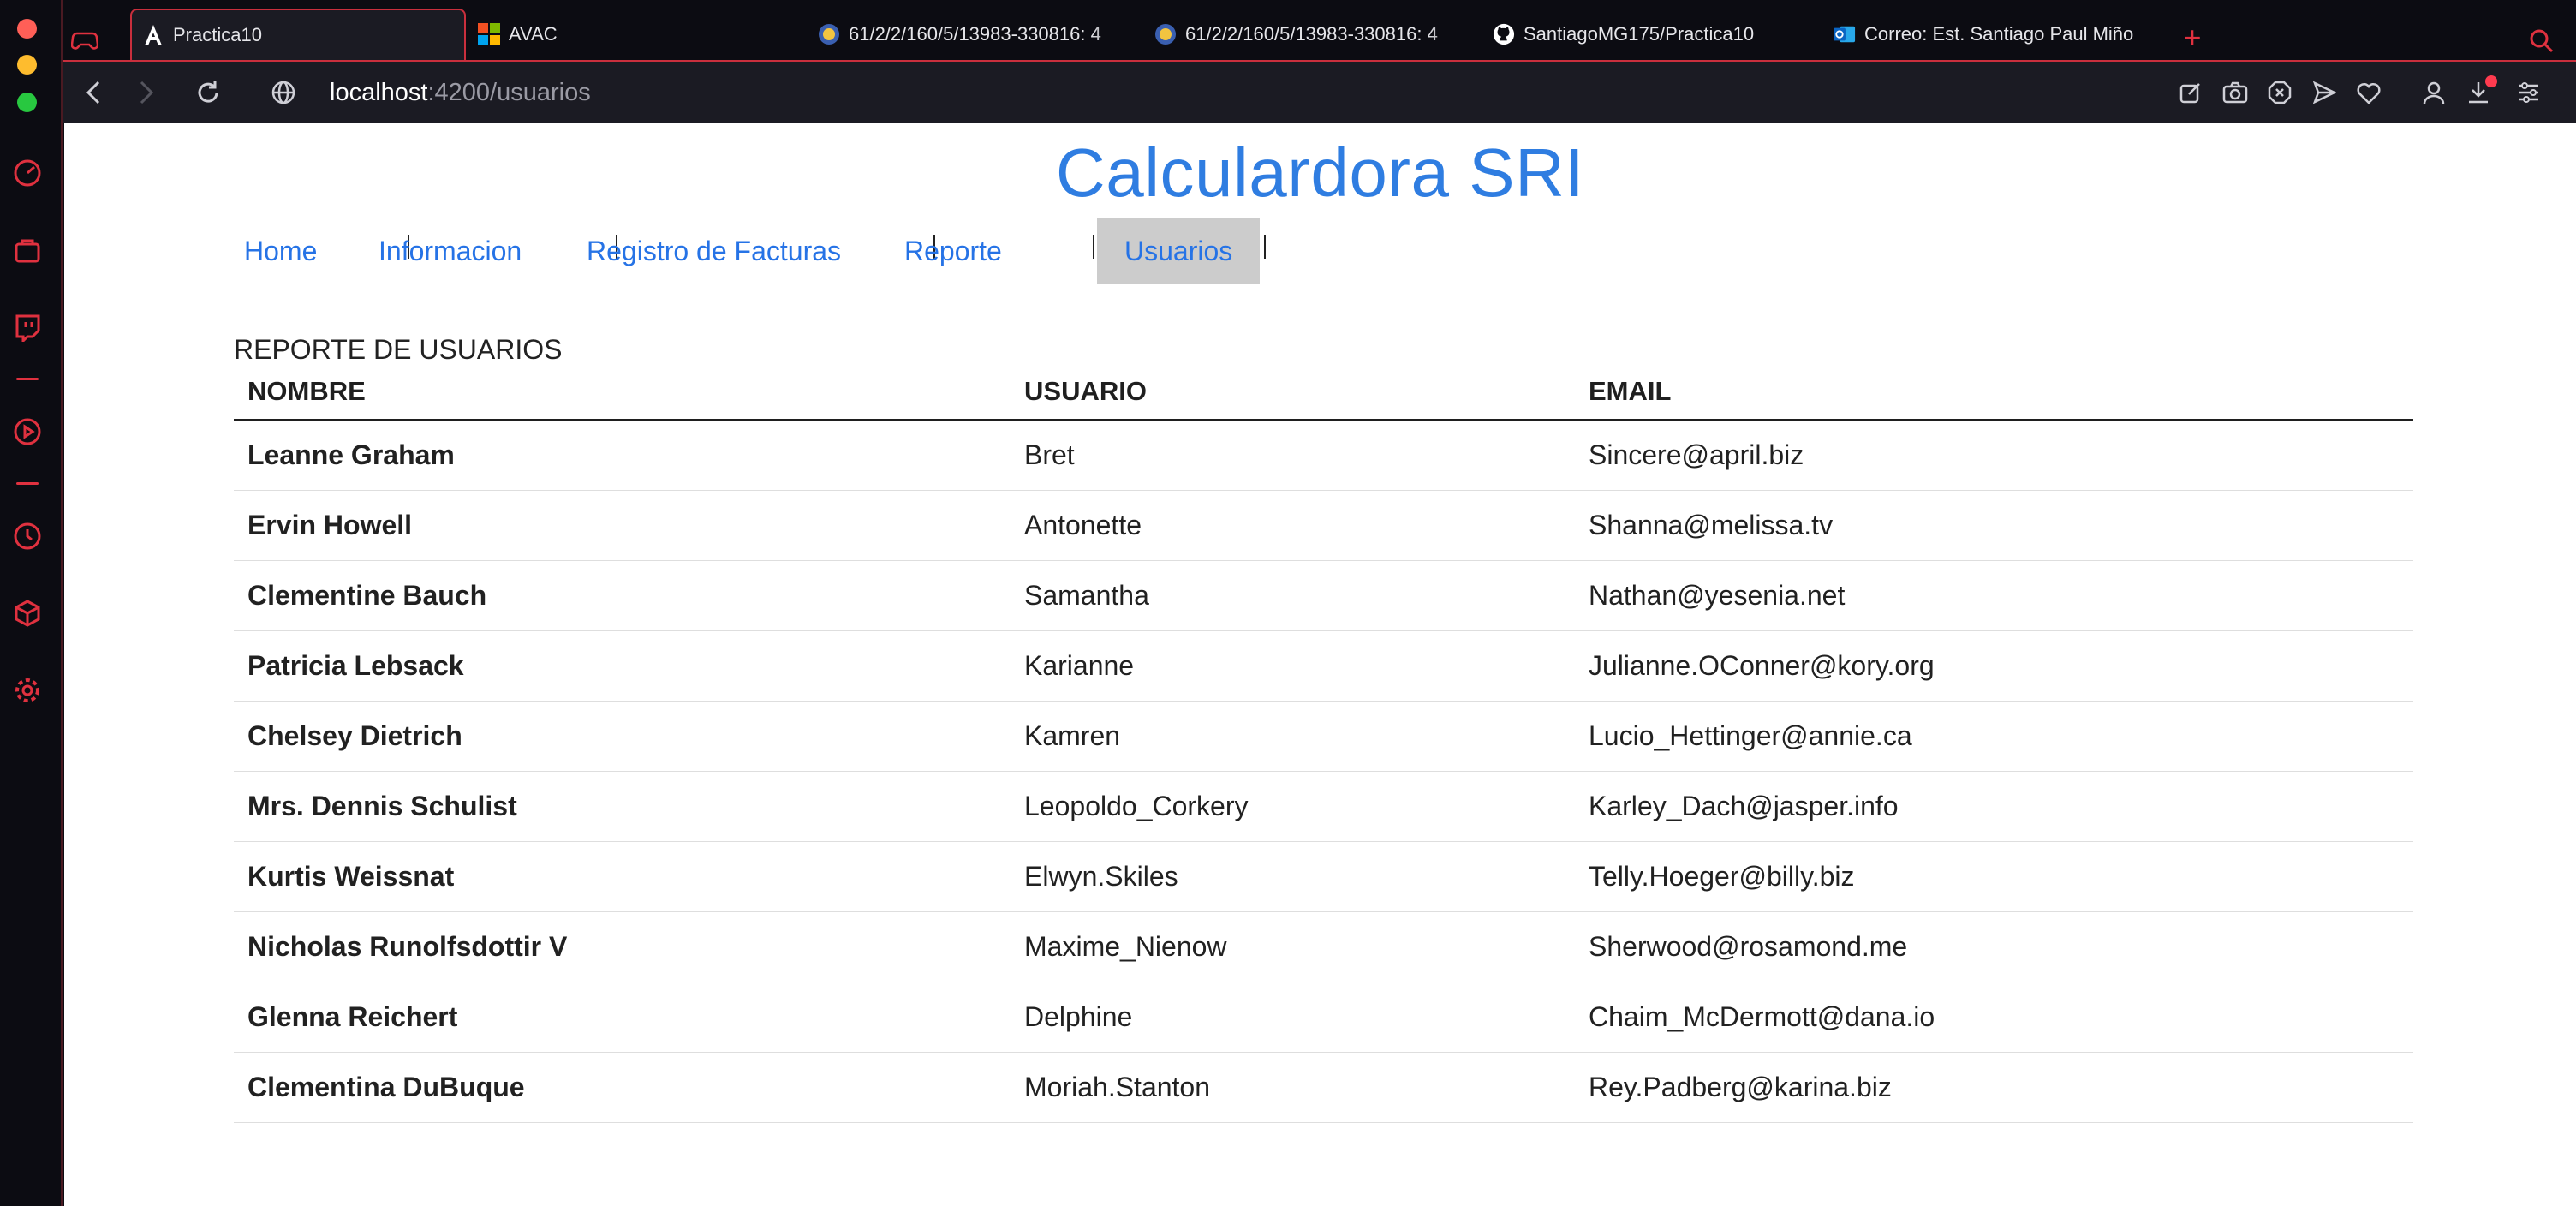 The width and height of the screenshot is (2576, 1206). I want to click on nav-link-home: Home, so click(281, 251).